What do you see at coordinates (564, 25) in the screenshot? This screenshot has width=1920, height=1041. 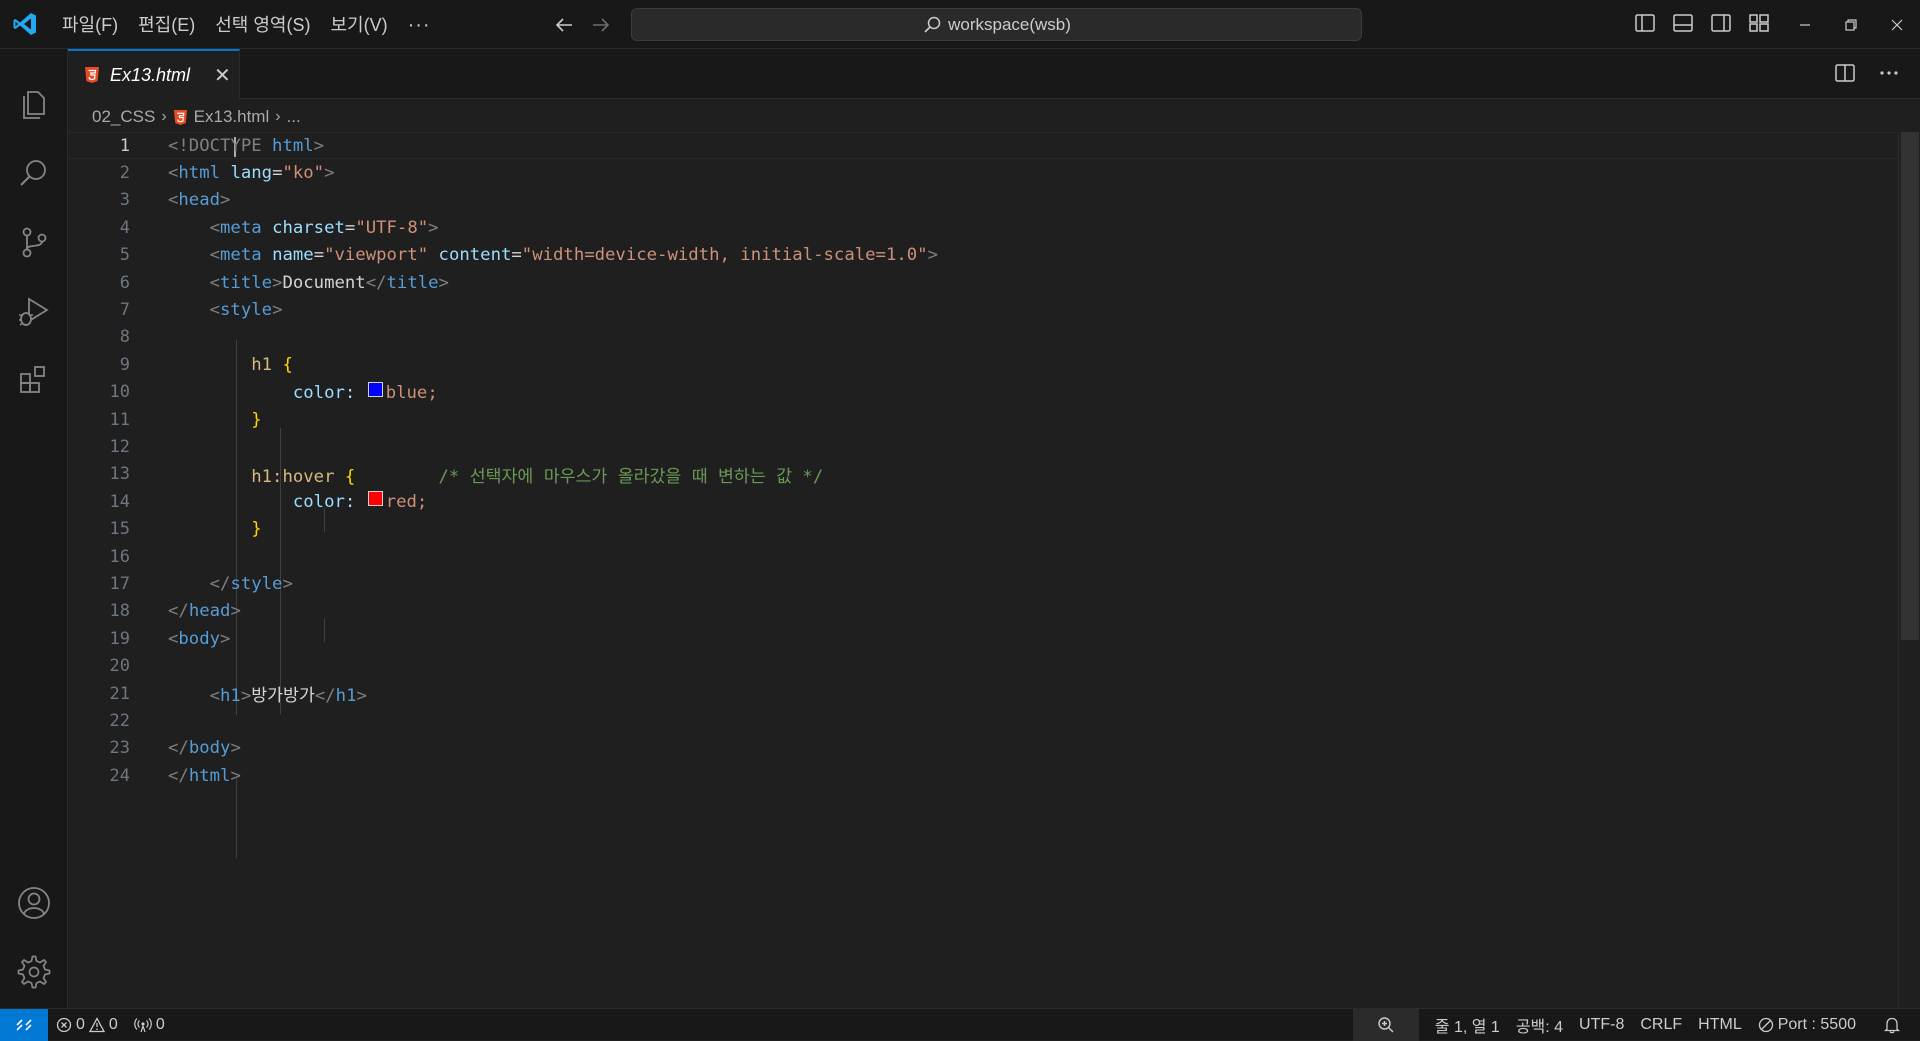 I see `arrow-left-icon` at bounding box center [564, 25].